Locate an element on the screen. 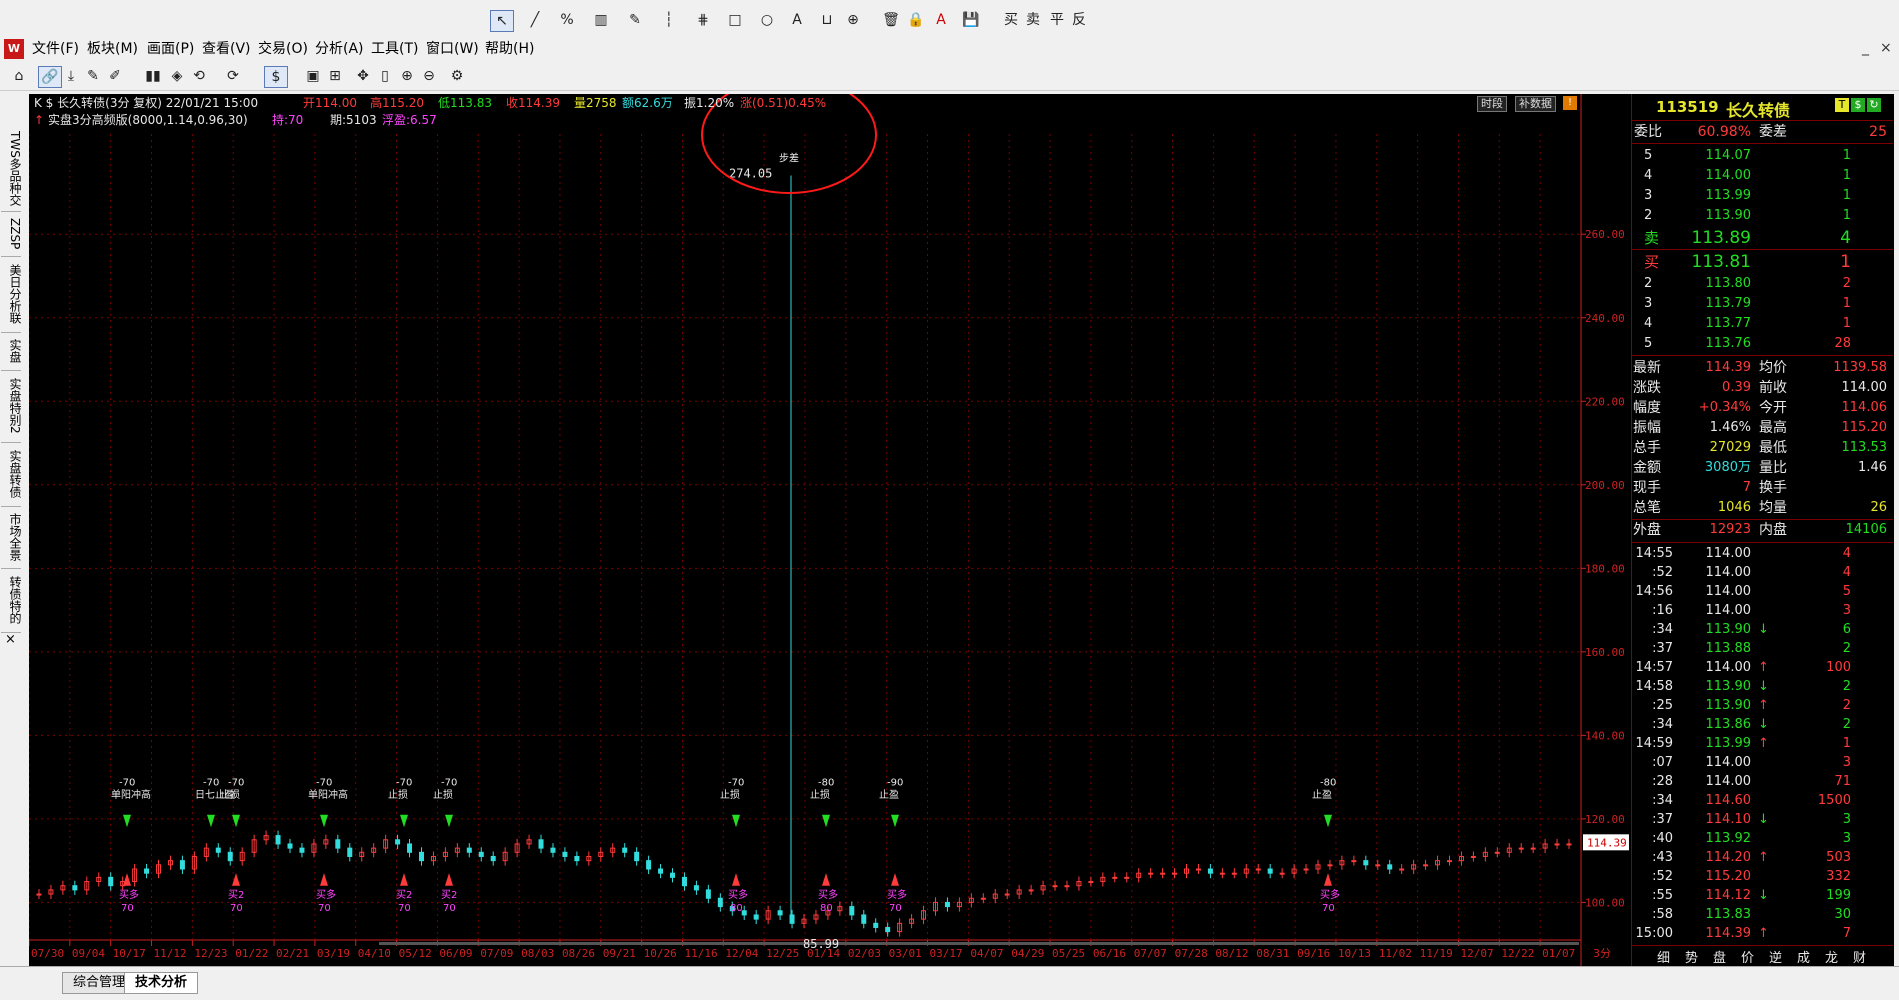 This screenshot has width=1899, height=1000. close-position-button: 平 is located at coordinates (1057, 20).